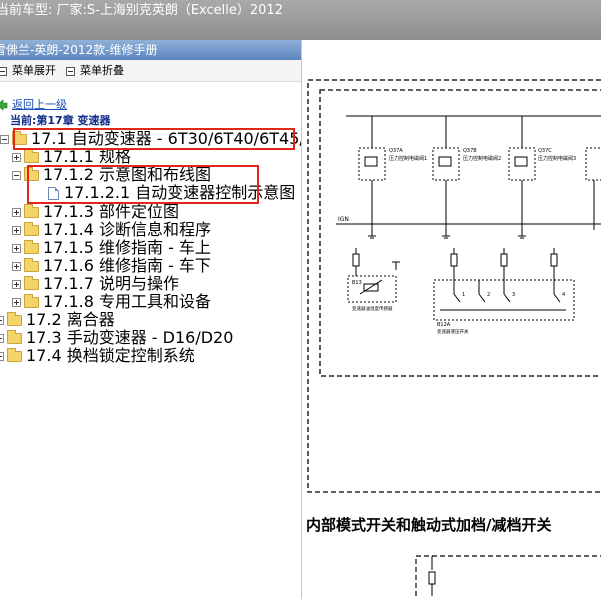 The height and width of the screenshot is (599, 601). What do you see at coordinates (70, 320) in the screenshot?
I see `tree-item-label: 17.2 离合器` at bounding box center [70, 320].